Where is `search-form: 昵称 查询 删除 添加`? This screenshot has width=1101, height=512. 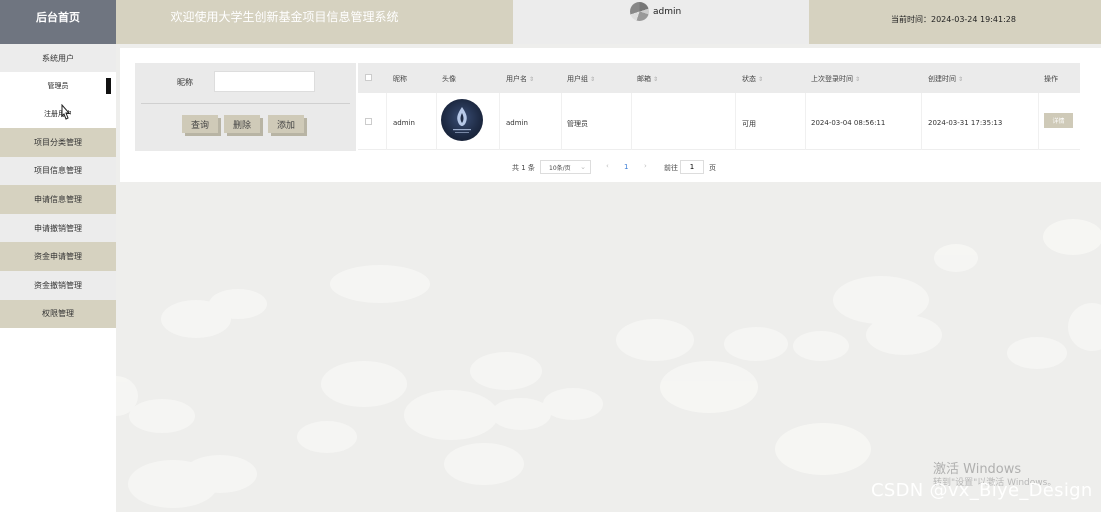 search-form: 昵称 查询 删除 添加 is located at coordinates (245, 107).